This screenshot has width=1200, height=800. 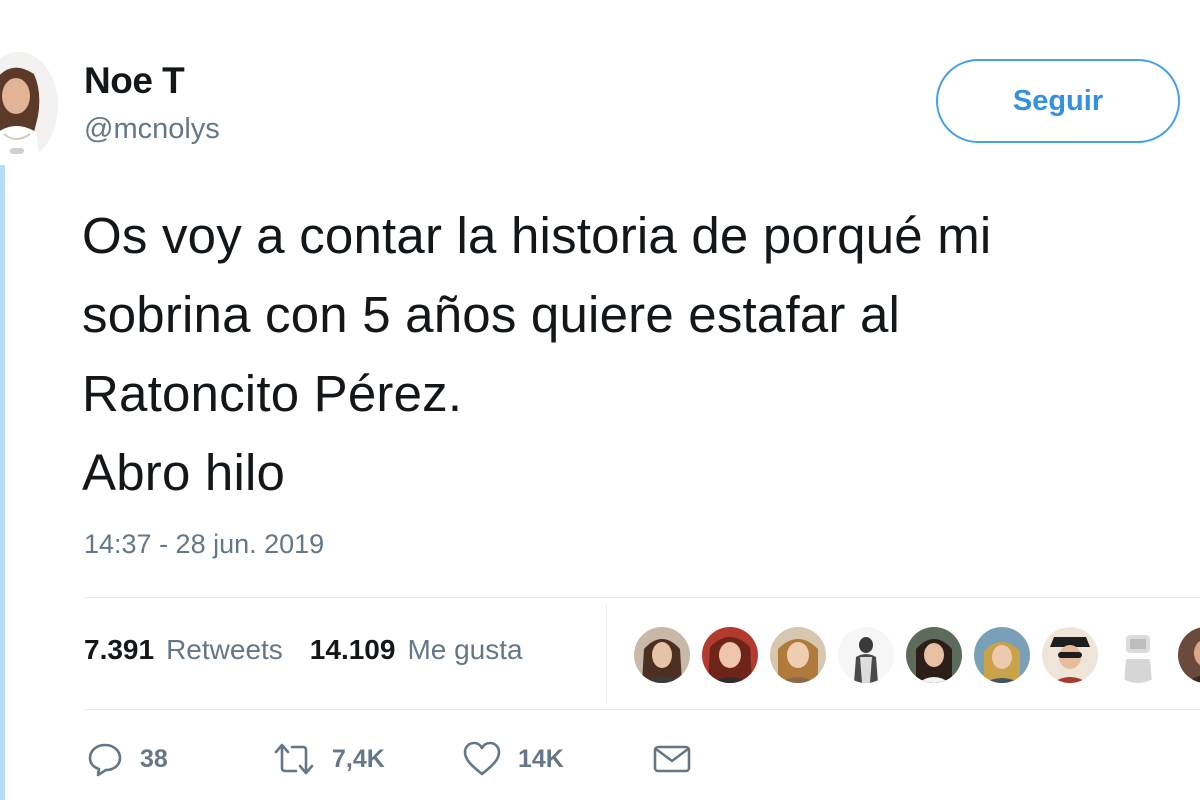 I want to click on likes-stat: 14.109 Me gusta, so click(x=416, y=650).